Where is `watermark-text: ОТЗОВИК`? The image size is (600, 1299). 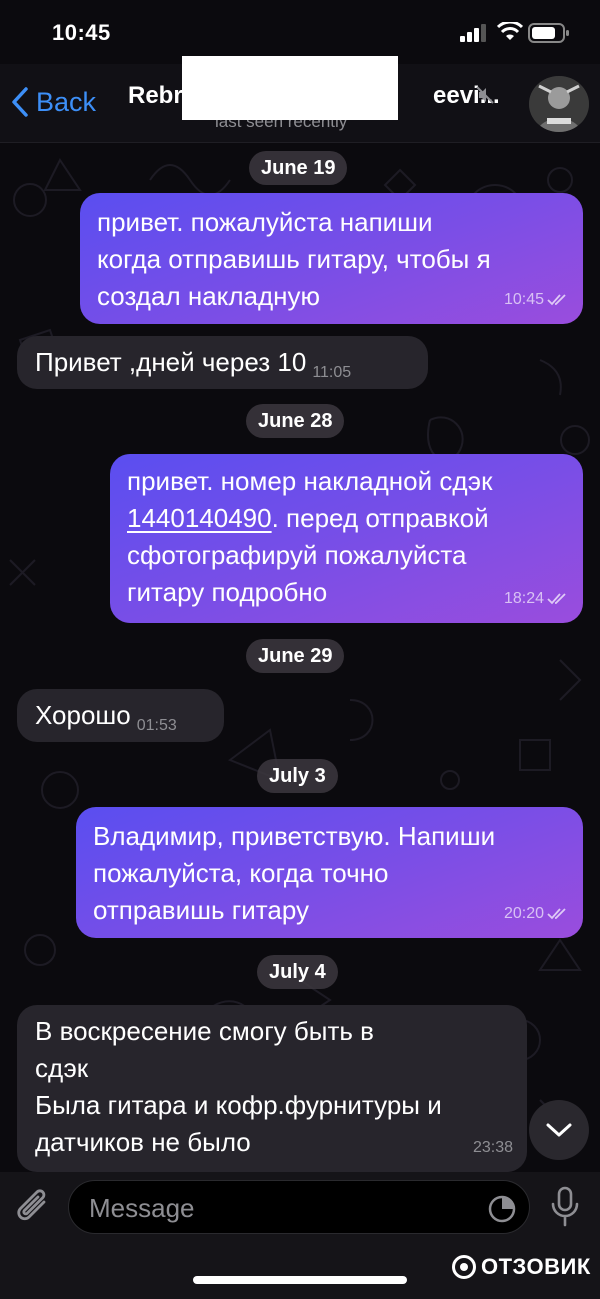 watermark-text: ОТЗОВИК is located at coordinates (536, 1266).